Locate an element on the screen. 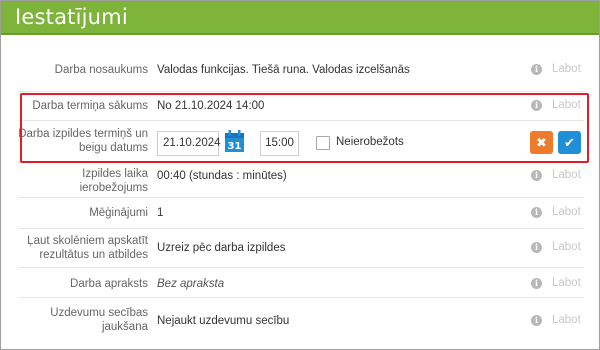  calendar-icon: 31 is located at coordinates (234, 141).